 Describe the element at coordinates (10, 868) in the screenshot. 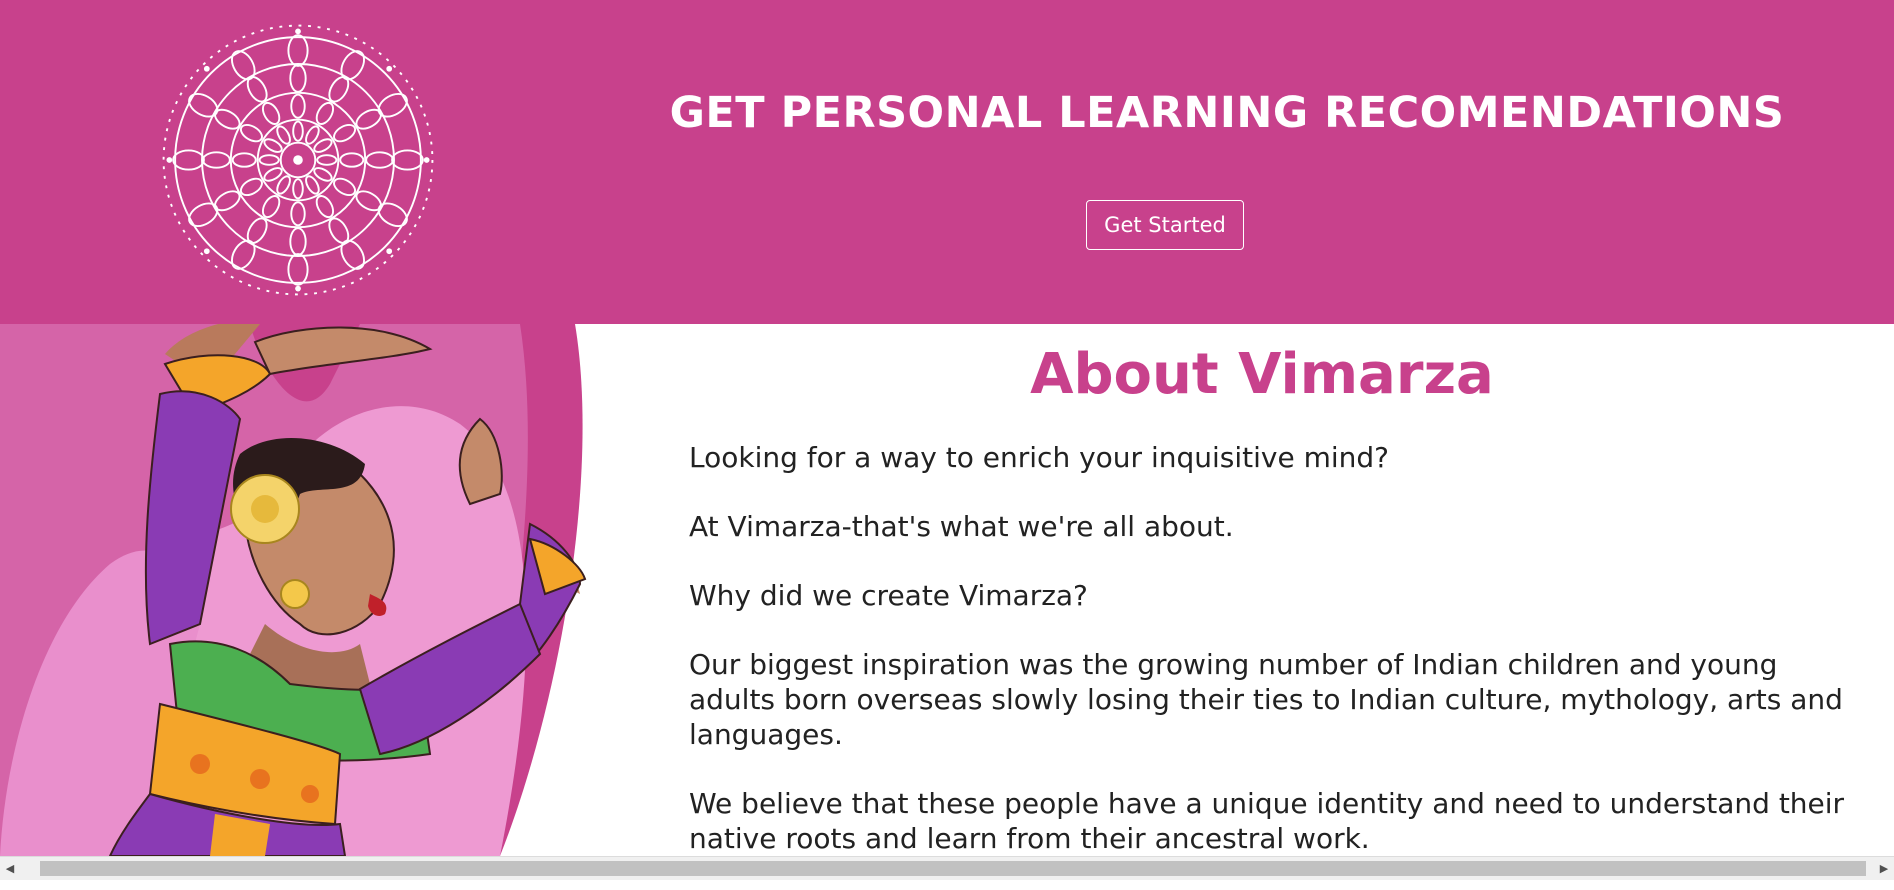

I see `arrow-left-icon: ◀` at that location.